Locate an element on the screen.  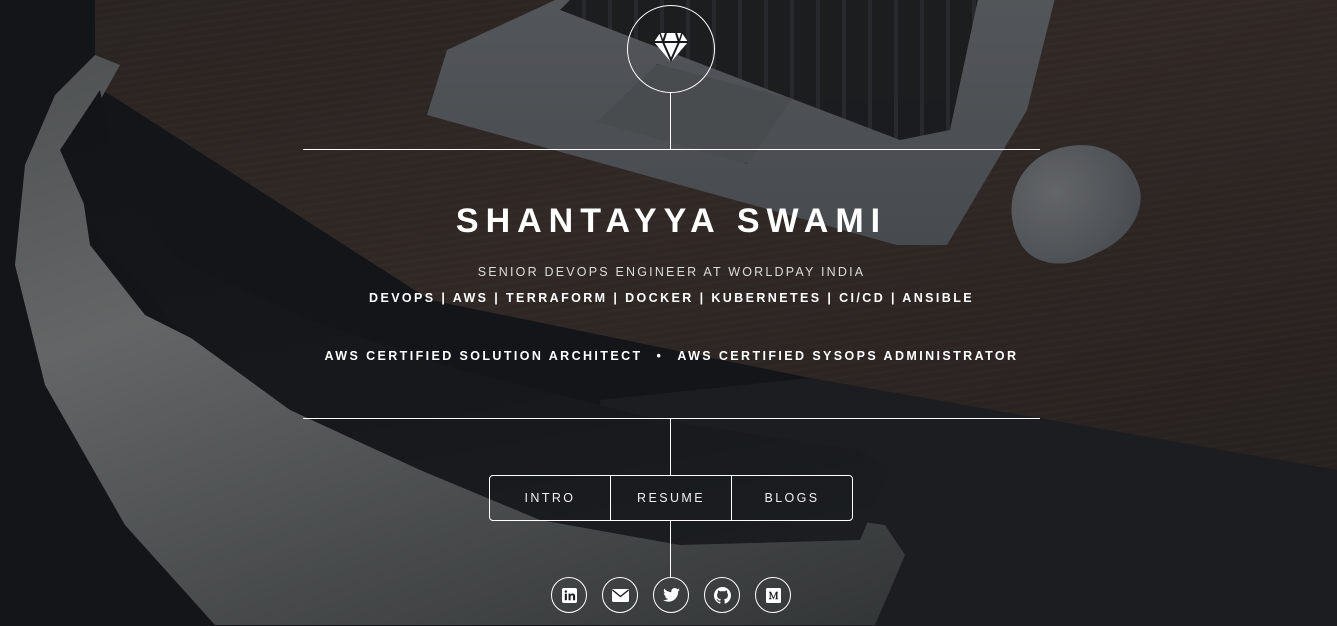
main-nav: INTRO RESUME BLOGS is located at coordinates (671, 498).